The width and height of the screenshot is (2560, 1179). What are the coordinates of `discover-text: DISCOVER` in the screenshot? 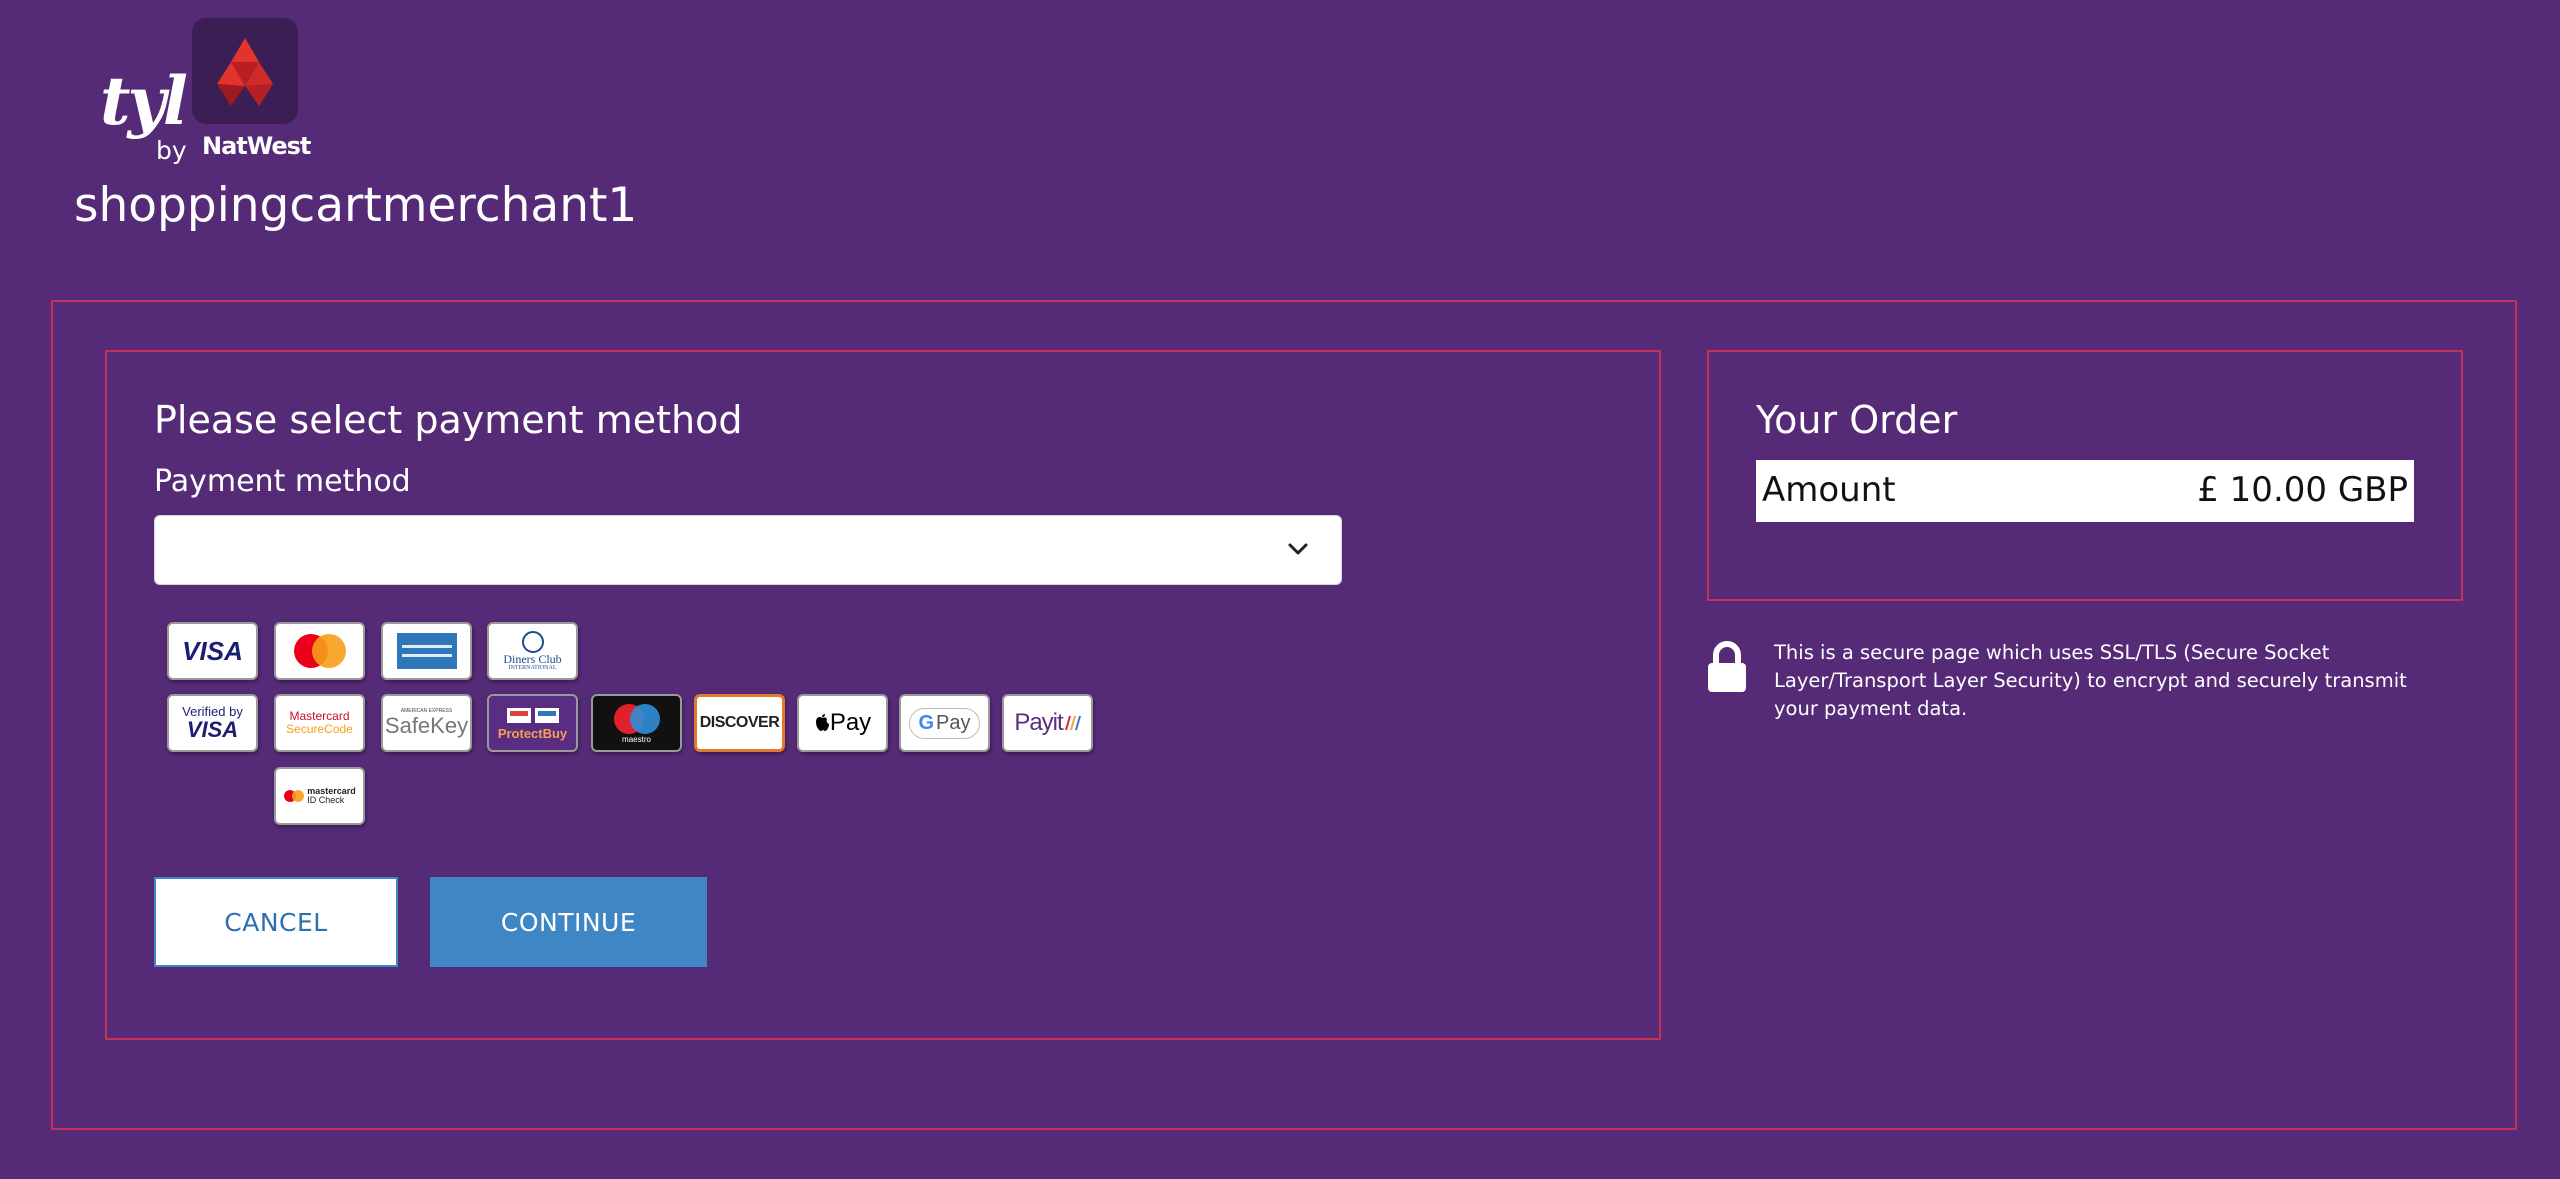 It's located at (739, 722).